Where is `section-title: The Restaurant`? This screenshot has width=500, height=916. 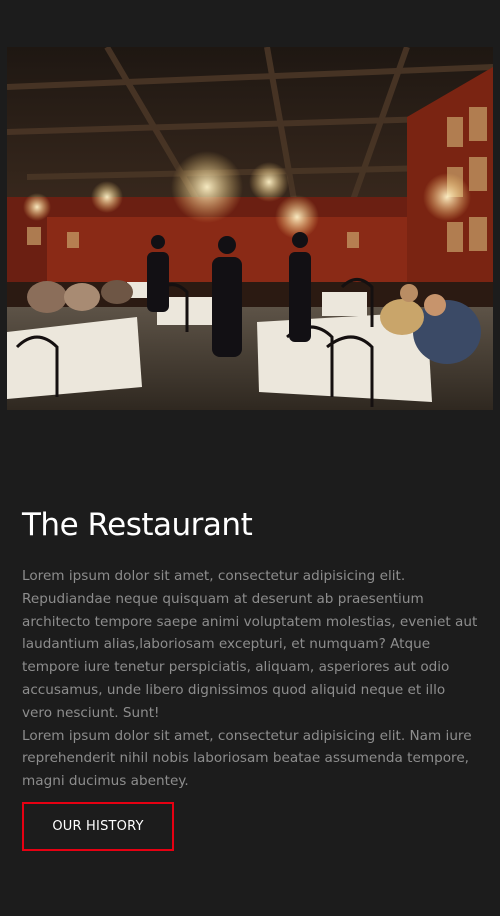
section-title: The Restaurant is located at coordinates (137, 525).